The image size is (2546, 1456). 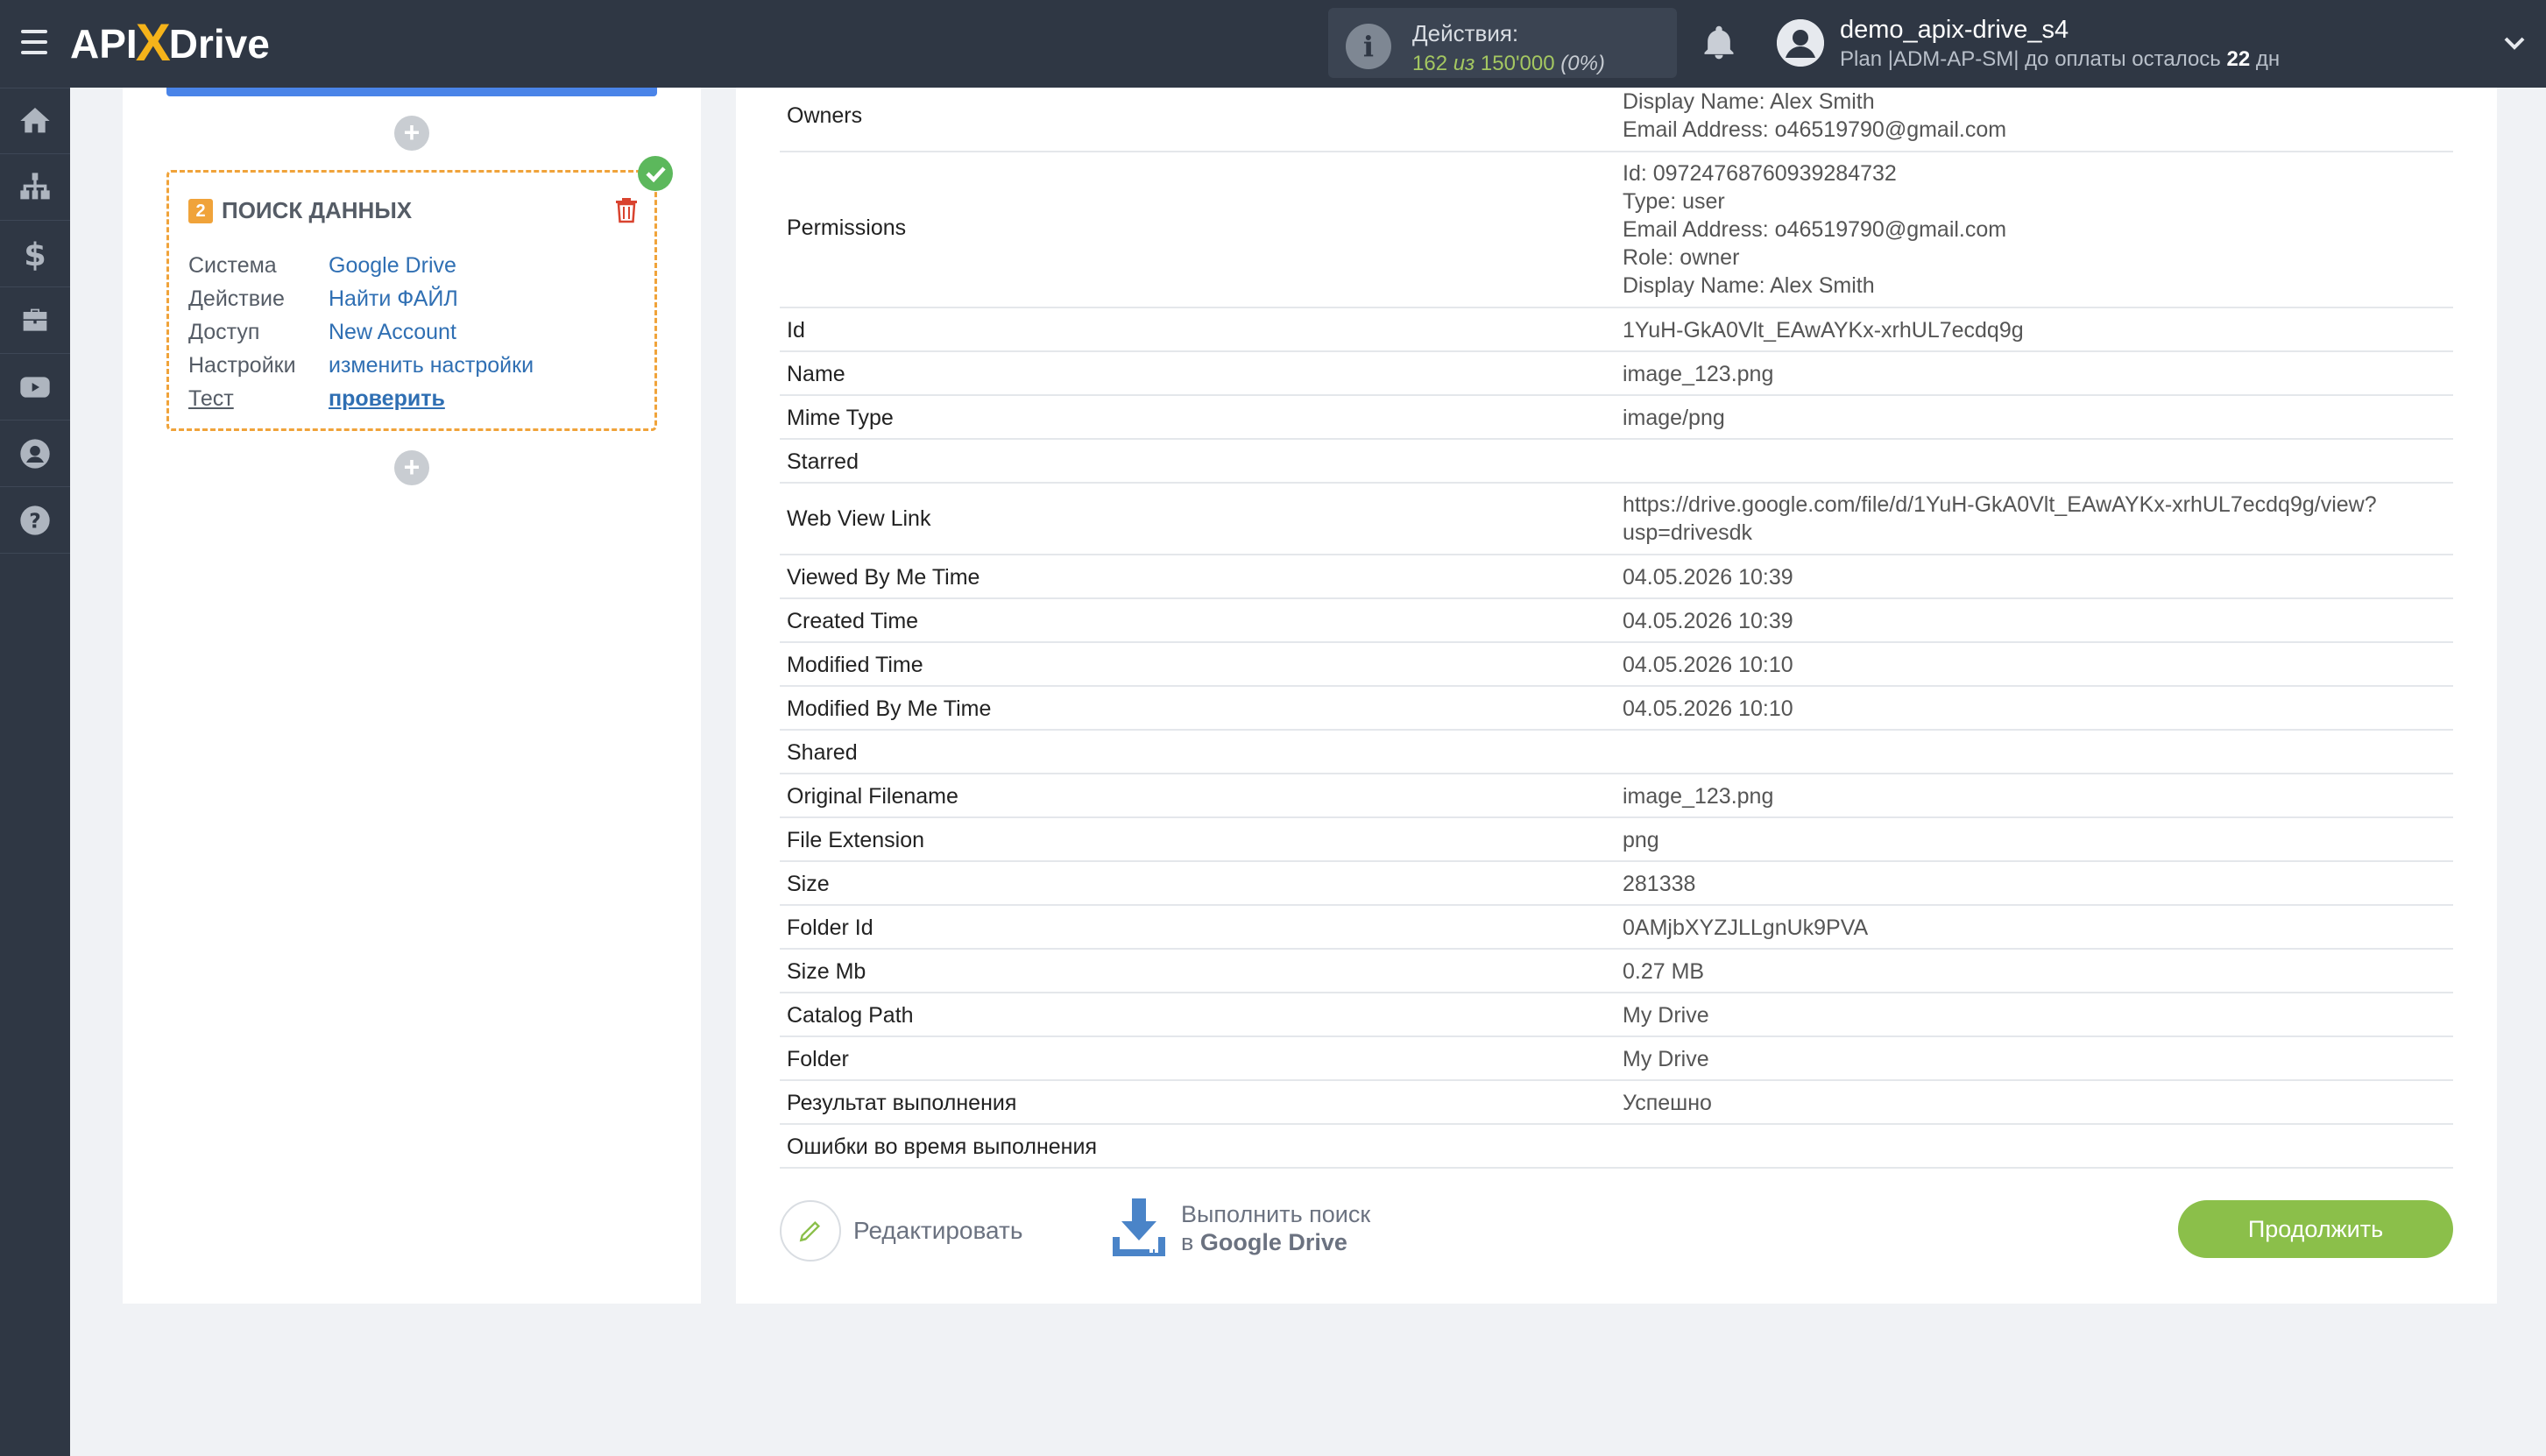 I want to click on actions-count: 162 из 150'000 (0%), so click(x=1508, y=64).